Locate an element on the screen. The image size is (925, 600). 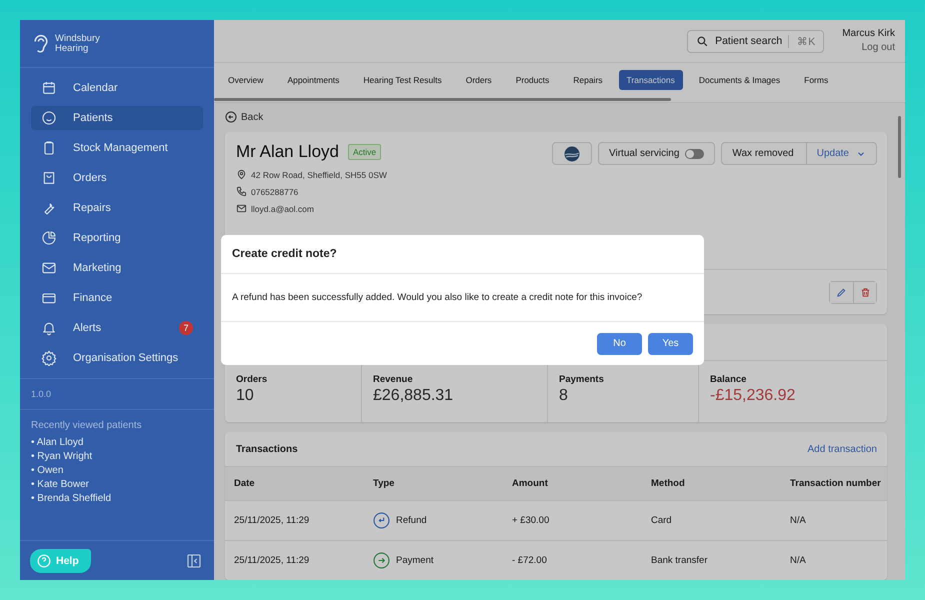
tab: Hearing Test Results is located at coordinates (402, 80).